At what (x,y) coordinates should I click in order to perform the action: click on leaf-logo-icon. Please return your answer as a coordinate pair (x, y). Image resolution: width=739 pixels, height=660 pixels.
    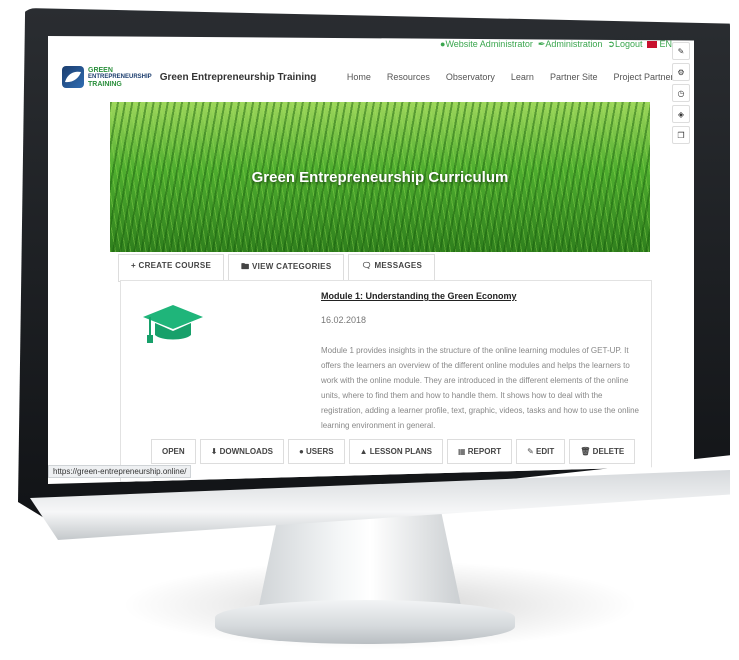
    Looking at the image, I should click on (73, 77).